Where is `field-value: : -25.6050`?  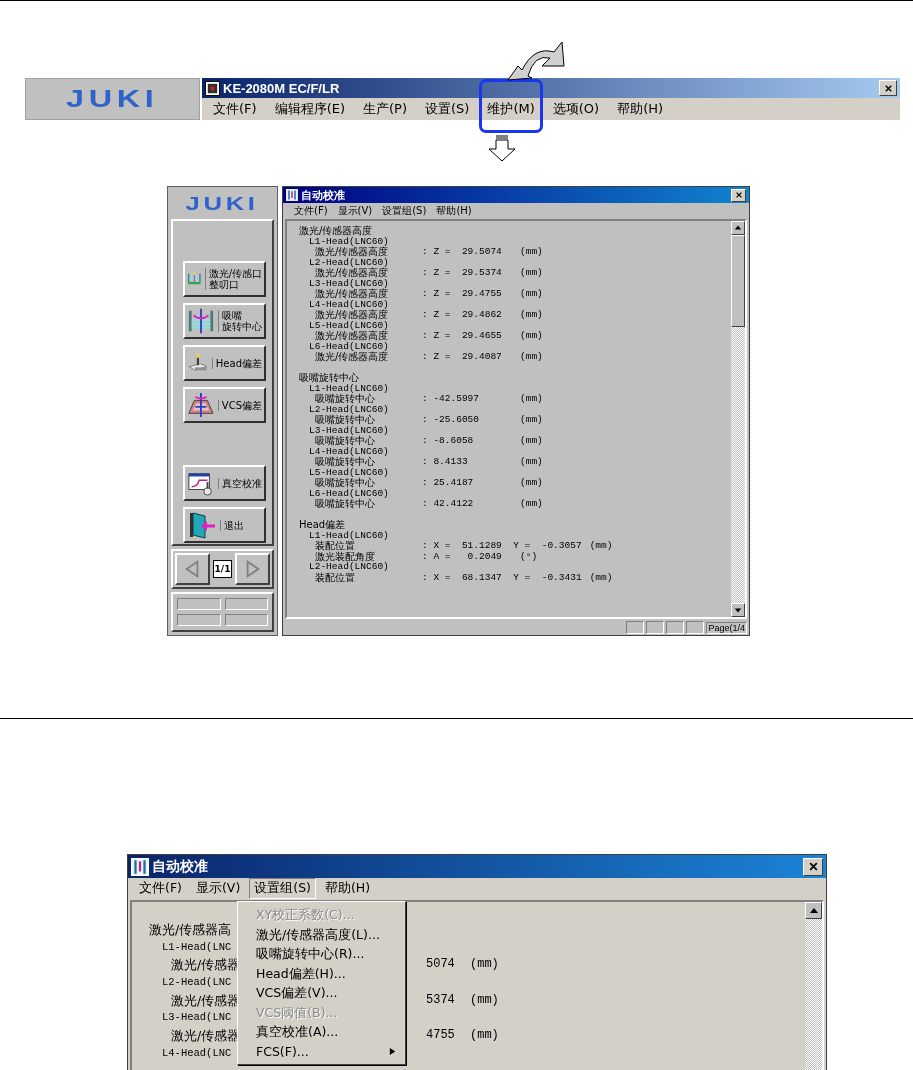 field-value: : -25.6050 is located at coordinates (451, 420).